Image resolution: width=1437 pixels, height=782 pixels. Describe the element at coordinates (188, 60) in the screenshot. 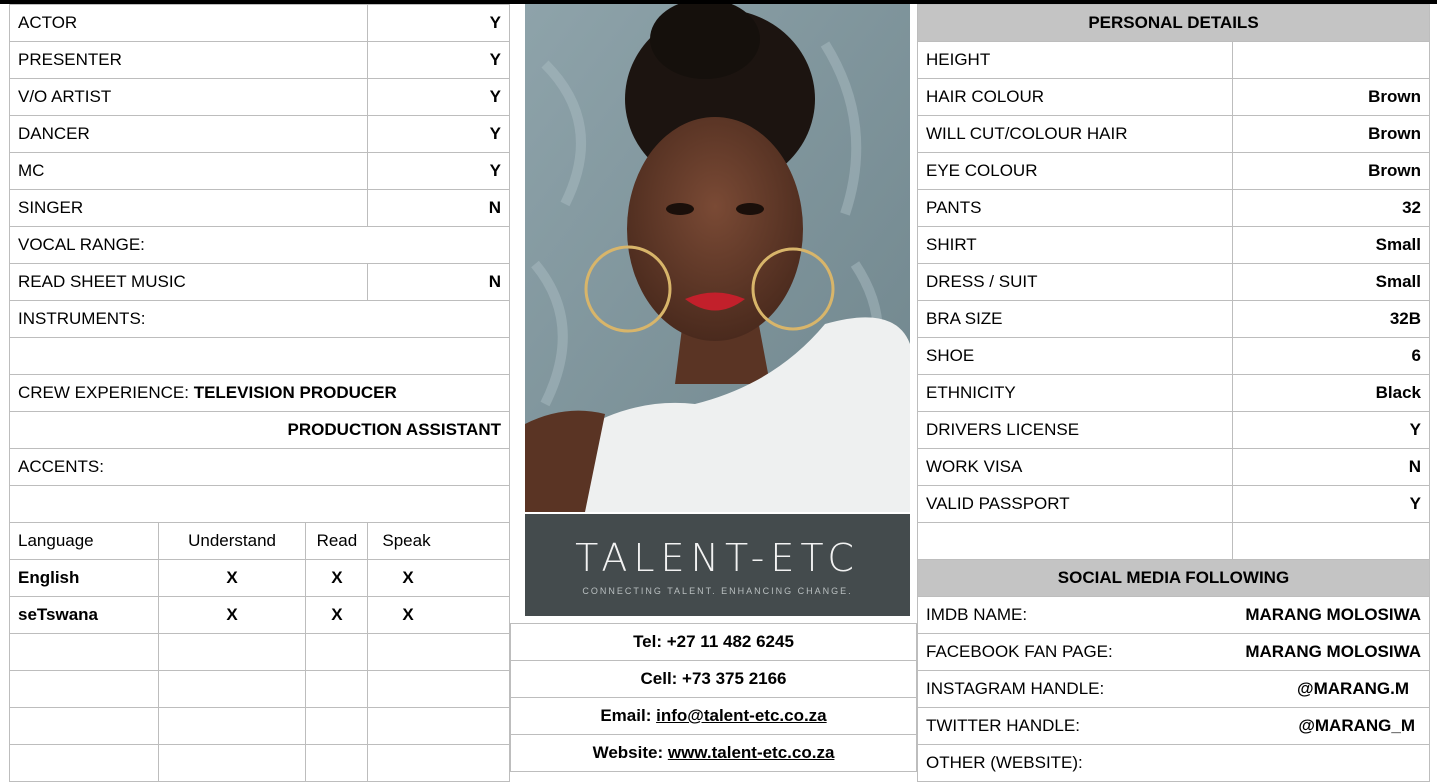

I see `skill-label: PRESENTER` at that location.